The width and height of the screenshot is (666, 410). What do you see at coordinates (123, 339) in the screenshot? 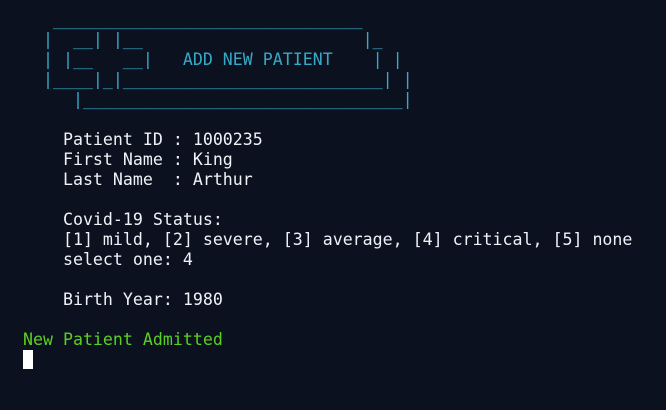
I see `status-message: New Patient Admitted` at bounding box center [123, 339].